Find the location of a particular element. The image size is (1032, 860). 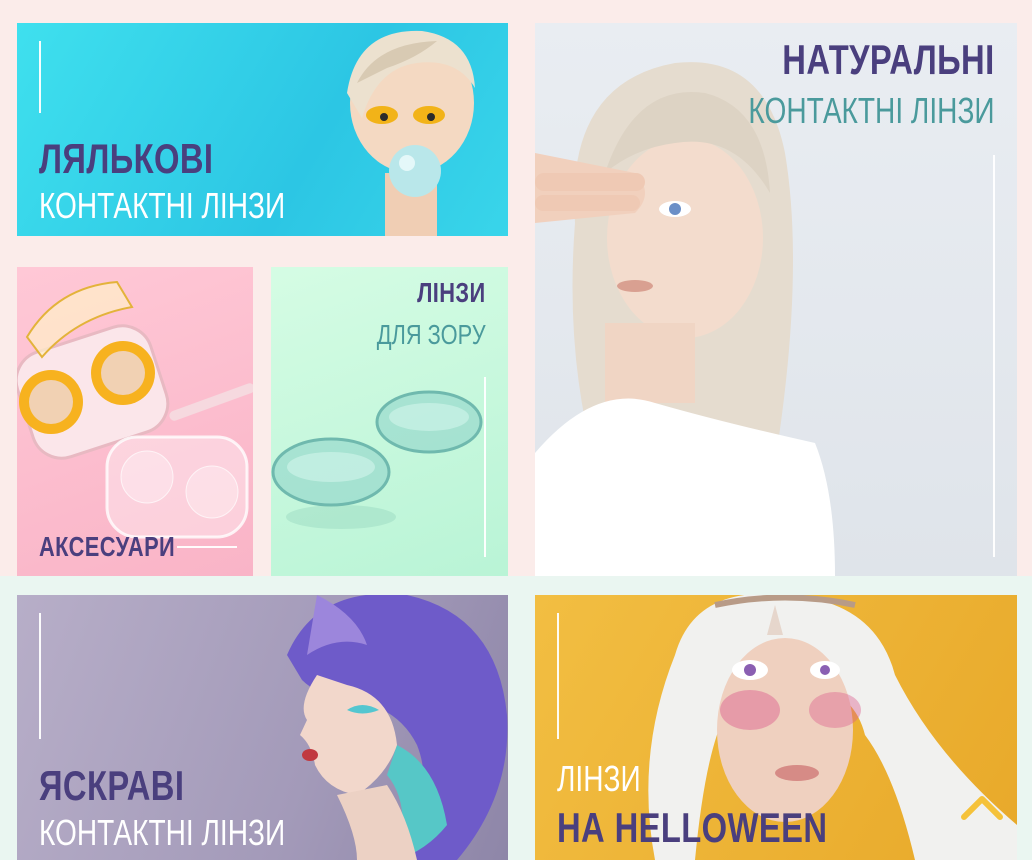

category-tile-vision-lenses: ЛІНЗИ ДЛЯ ЗОРУ is located at coordinates (389, 421).